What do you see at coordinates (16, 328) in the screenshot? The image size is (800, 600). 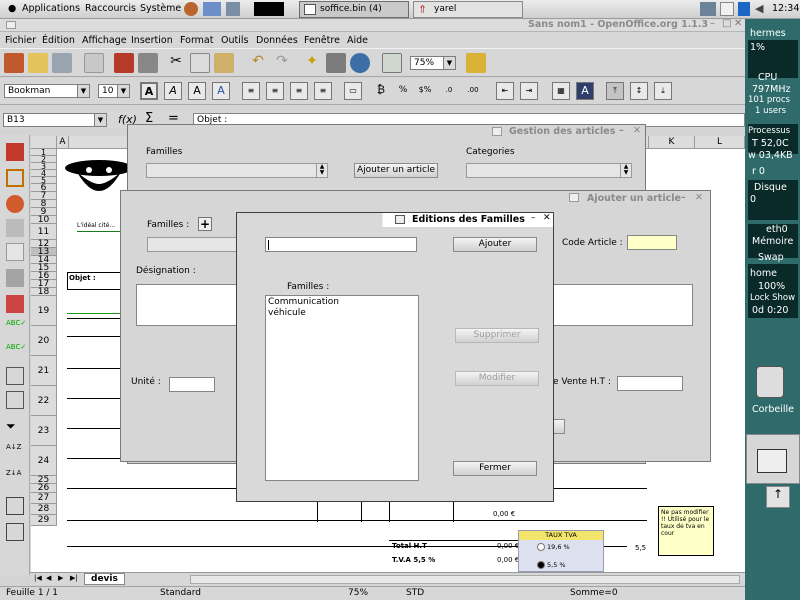 I see `spellcheck-icon: ABC✓` at bounding box center [16, 328].